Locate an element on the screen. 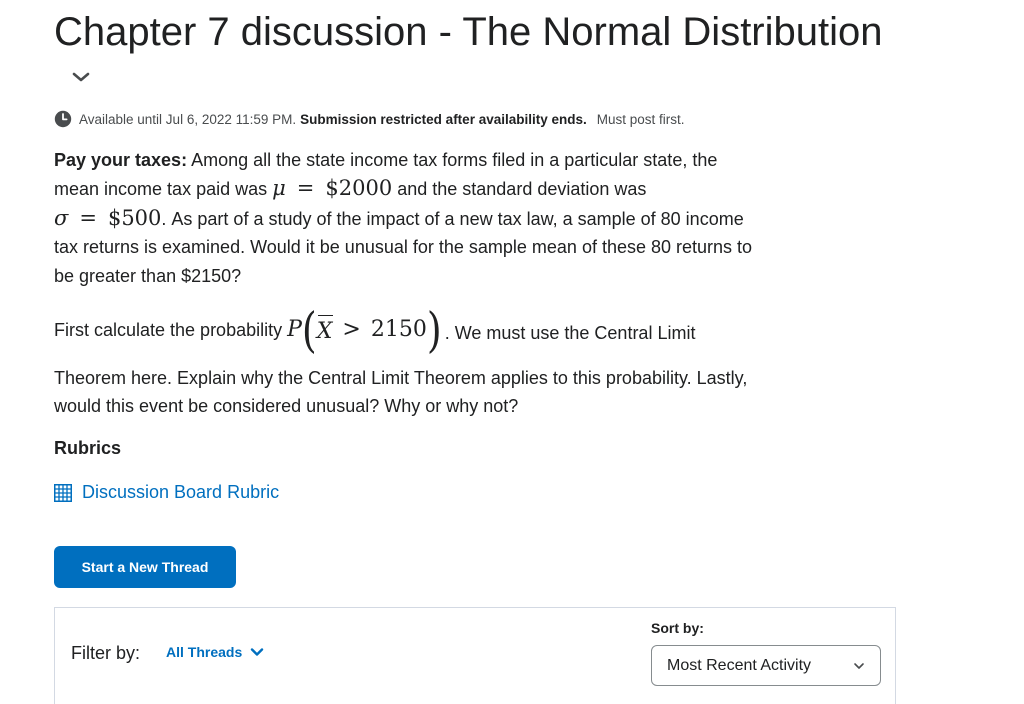 The height and width of the screenshot is (704, 1024). collapse-description-toggle is located at coordinates (81, 77).